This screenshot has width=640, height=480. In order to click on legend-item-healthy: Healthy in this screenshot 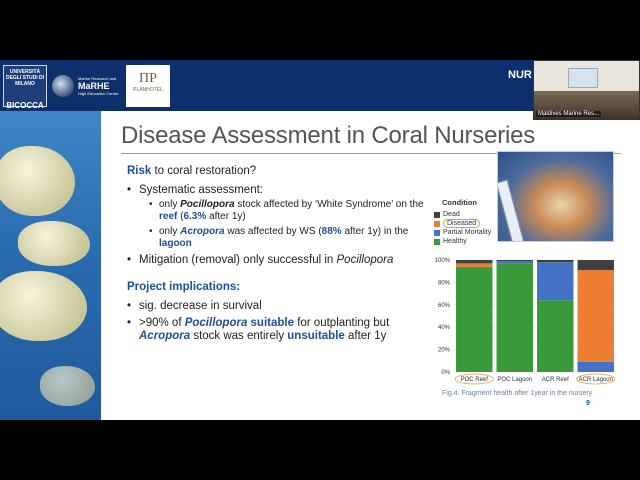, I will do `click(462, 241)`.